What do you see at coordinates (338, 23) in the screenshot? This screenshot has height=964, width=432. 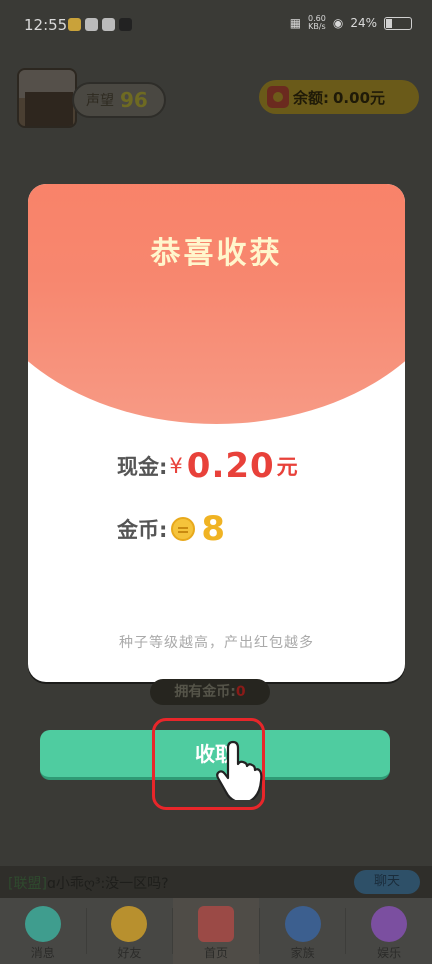 I see `wifi-icon: ◉` at bounding box center [338, 23].